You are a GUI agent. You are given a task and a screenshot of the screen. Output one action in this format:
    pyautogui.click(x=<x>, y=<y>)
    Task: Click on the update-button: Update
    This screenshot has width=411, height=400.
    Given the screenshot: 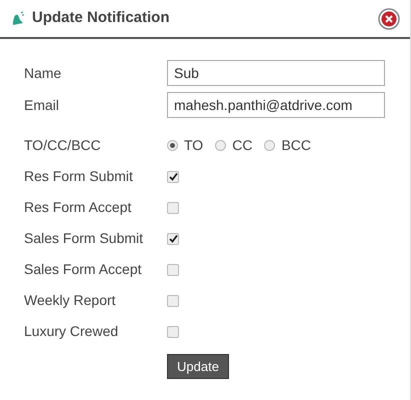 What is the action you would take?
    pyautogui.click(x=198, y=367)
    